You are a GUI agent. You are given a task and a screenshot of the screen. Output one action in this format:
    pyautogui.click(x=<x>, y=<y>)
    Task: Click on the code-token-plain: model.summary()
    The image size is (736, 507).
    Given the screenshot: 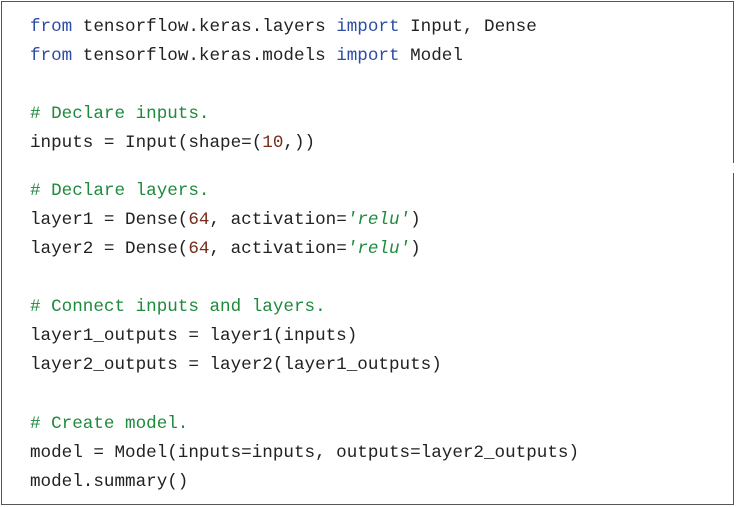 What is the action you would take?
    pyautogui.click(x=109, y=482)
    